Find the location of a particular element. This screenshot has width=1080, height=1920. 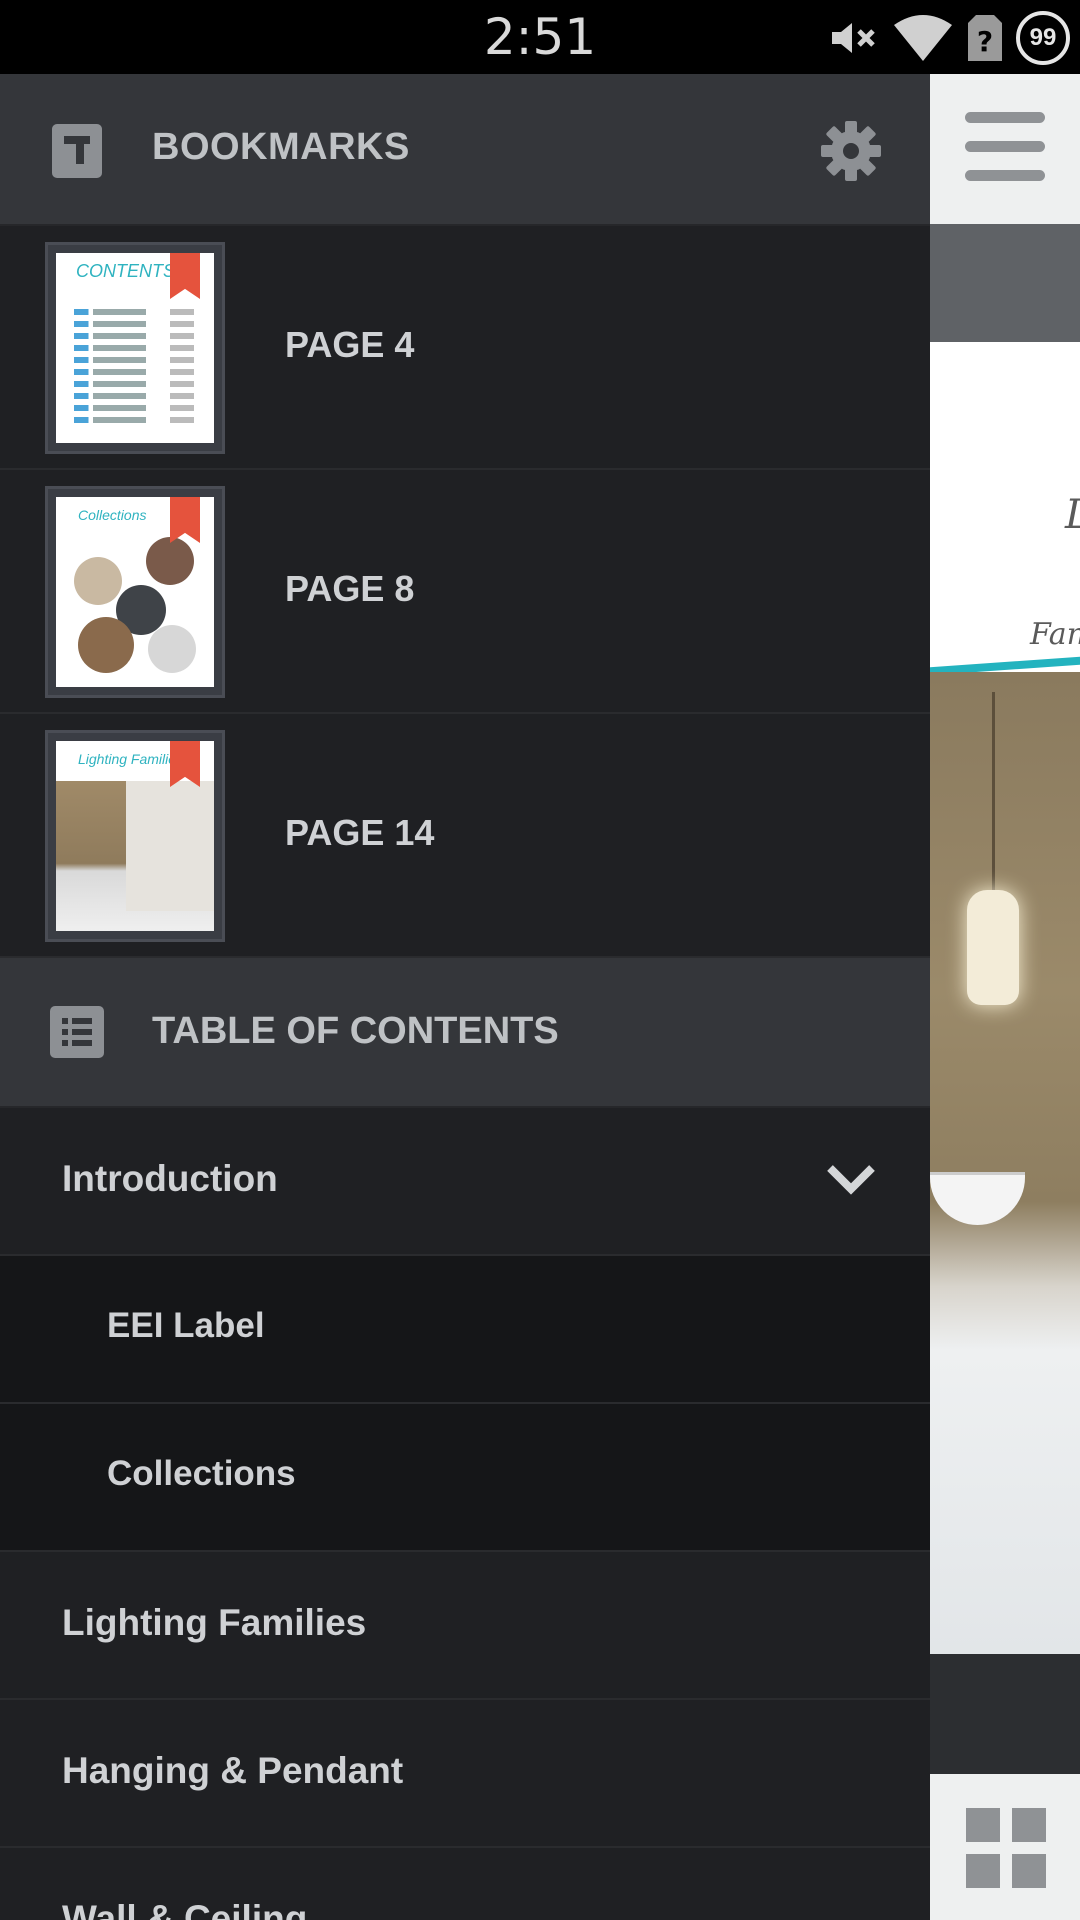

no-sim-icon: ? is located at coordinates (985, 38).